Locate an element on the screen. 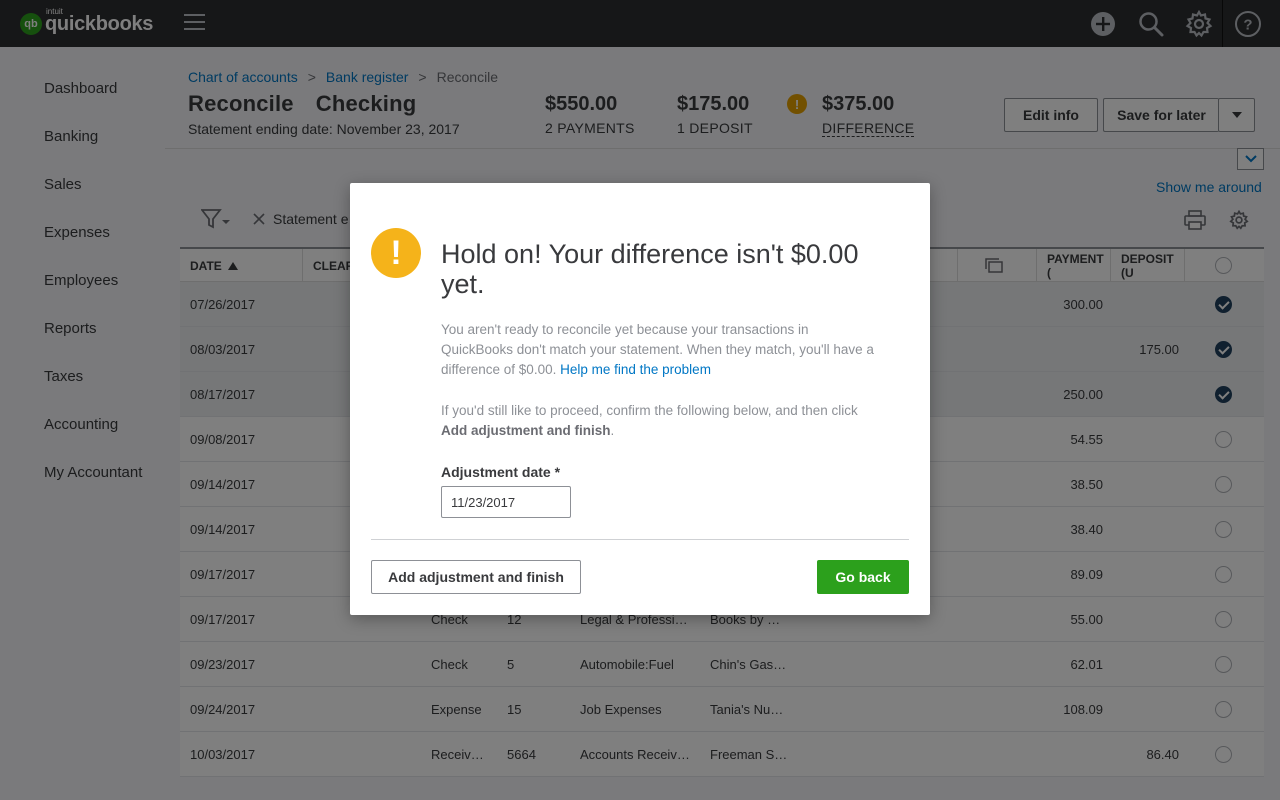 The image size is (1280, 800). adjustment-date-label: Adjustment date * is located at coordinates (501, 472).